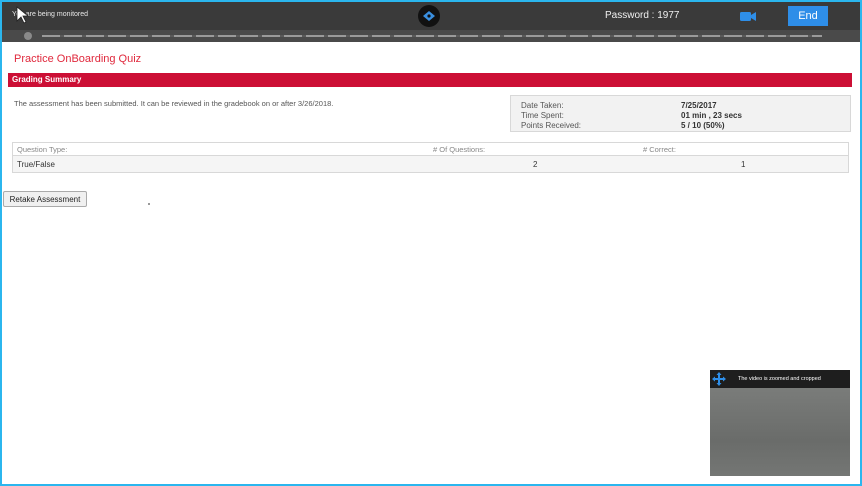 The width and height of the screenshot is (862, 486). I want to click on cell-question-type: True/False, so click(36, 164).